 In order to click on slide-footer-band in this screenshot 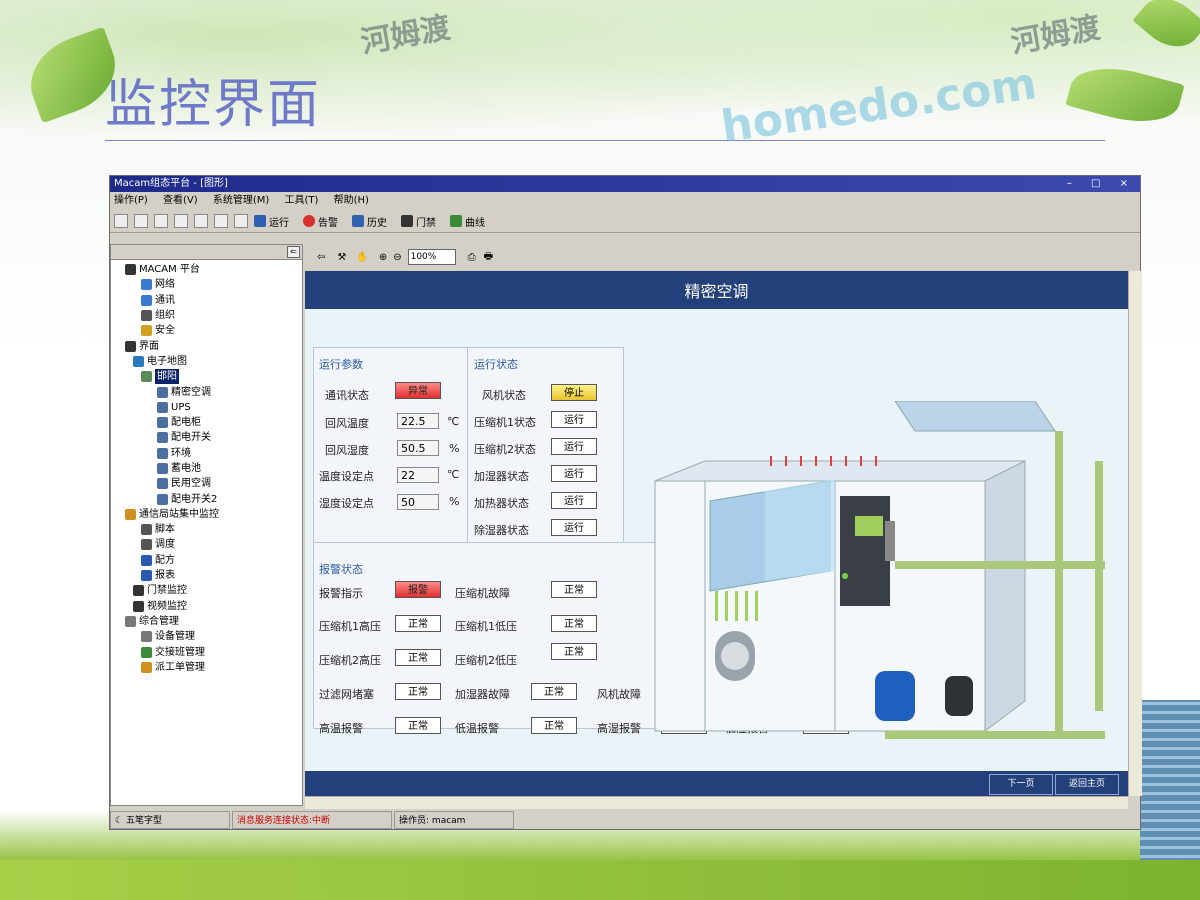, I will do `click(600, 880)`.